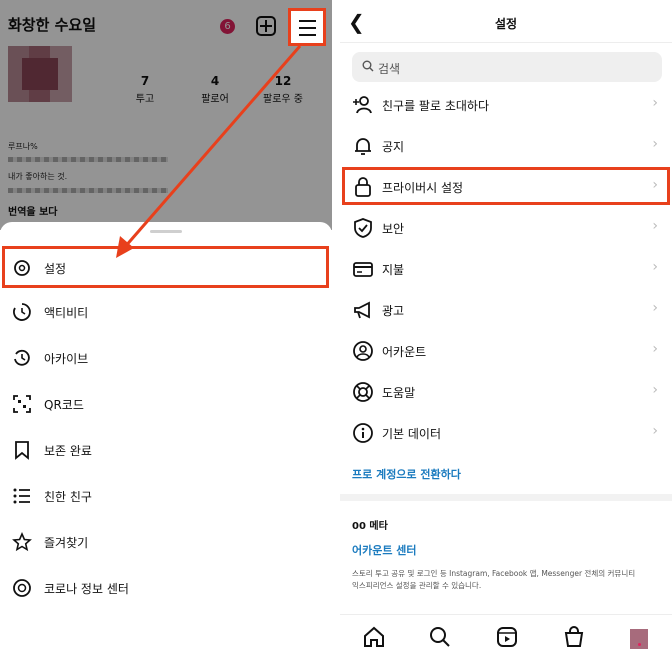 This screenshot has height=658, width=672. Describe the element at coordinates (506, 186) in the screenshot. I see `privacy-highlight-box` at that location.